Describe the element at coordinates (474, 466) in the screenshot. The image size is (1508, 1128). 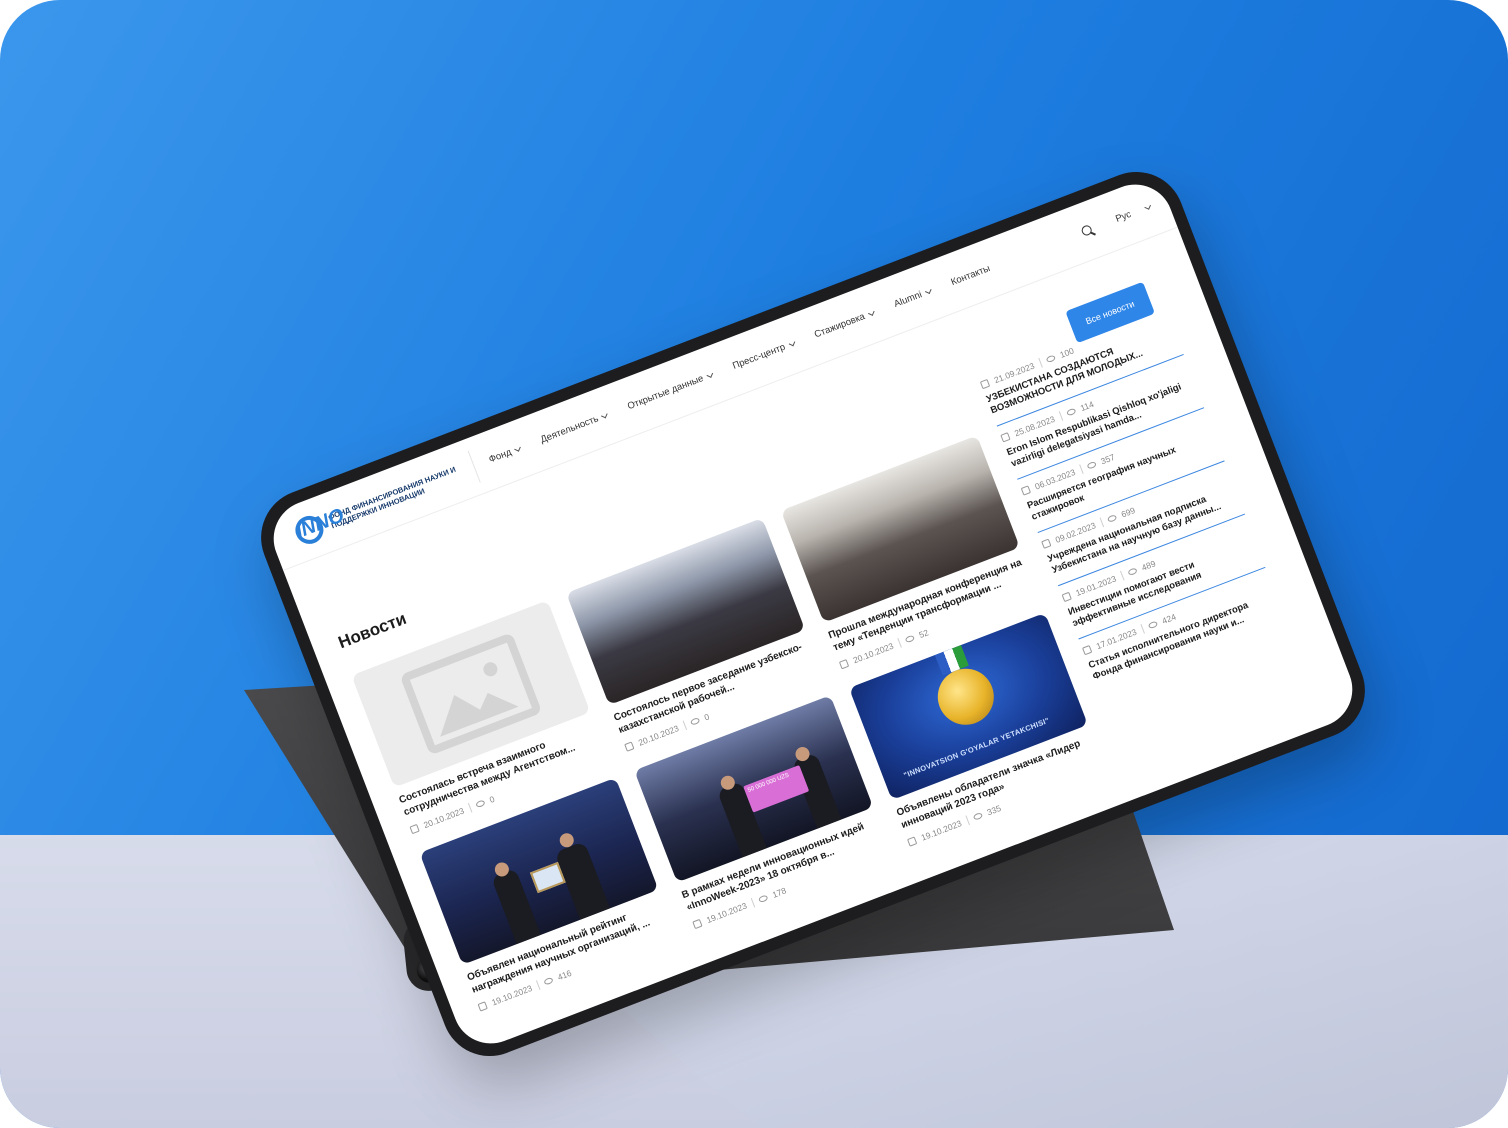
I see `header-divider` at that location.